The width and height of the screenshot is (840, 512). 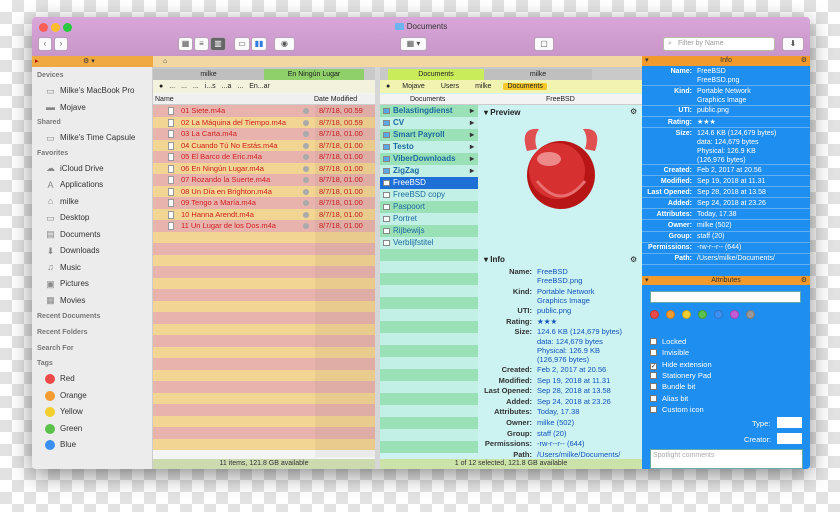 I want to click on tab-milke: milke, so click(x=208, y=74).